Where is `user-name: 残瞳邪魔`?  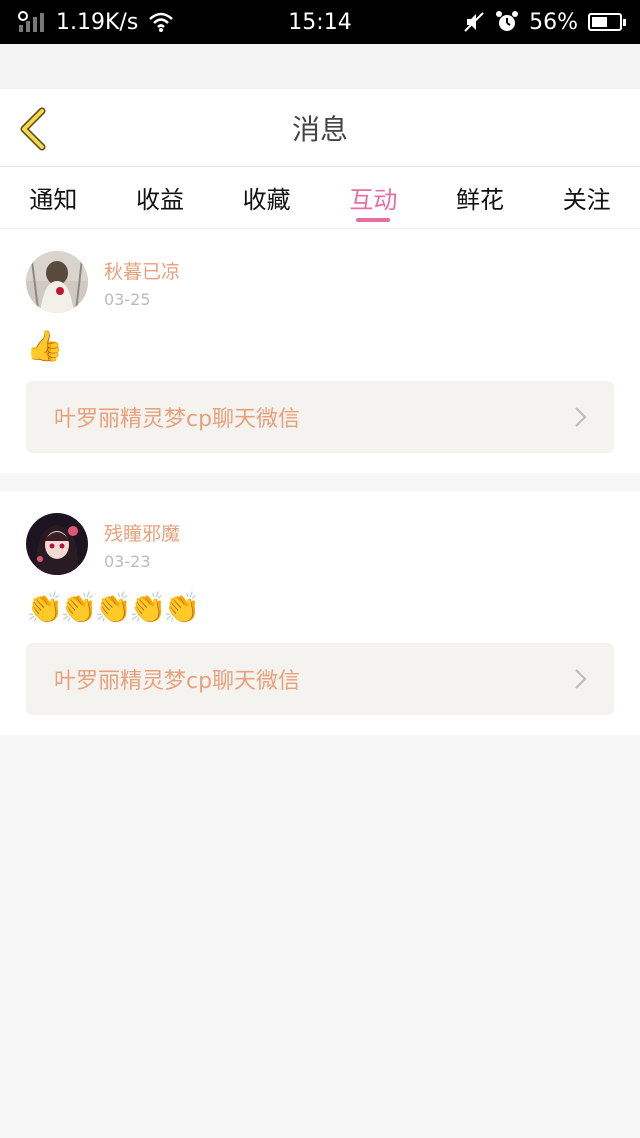
user-name: 残瞳邪魔 is located at coordinates (142, 532).